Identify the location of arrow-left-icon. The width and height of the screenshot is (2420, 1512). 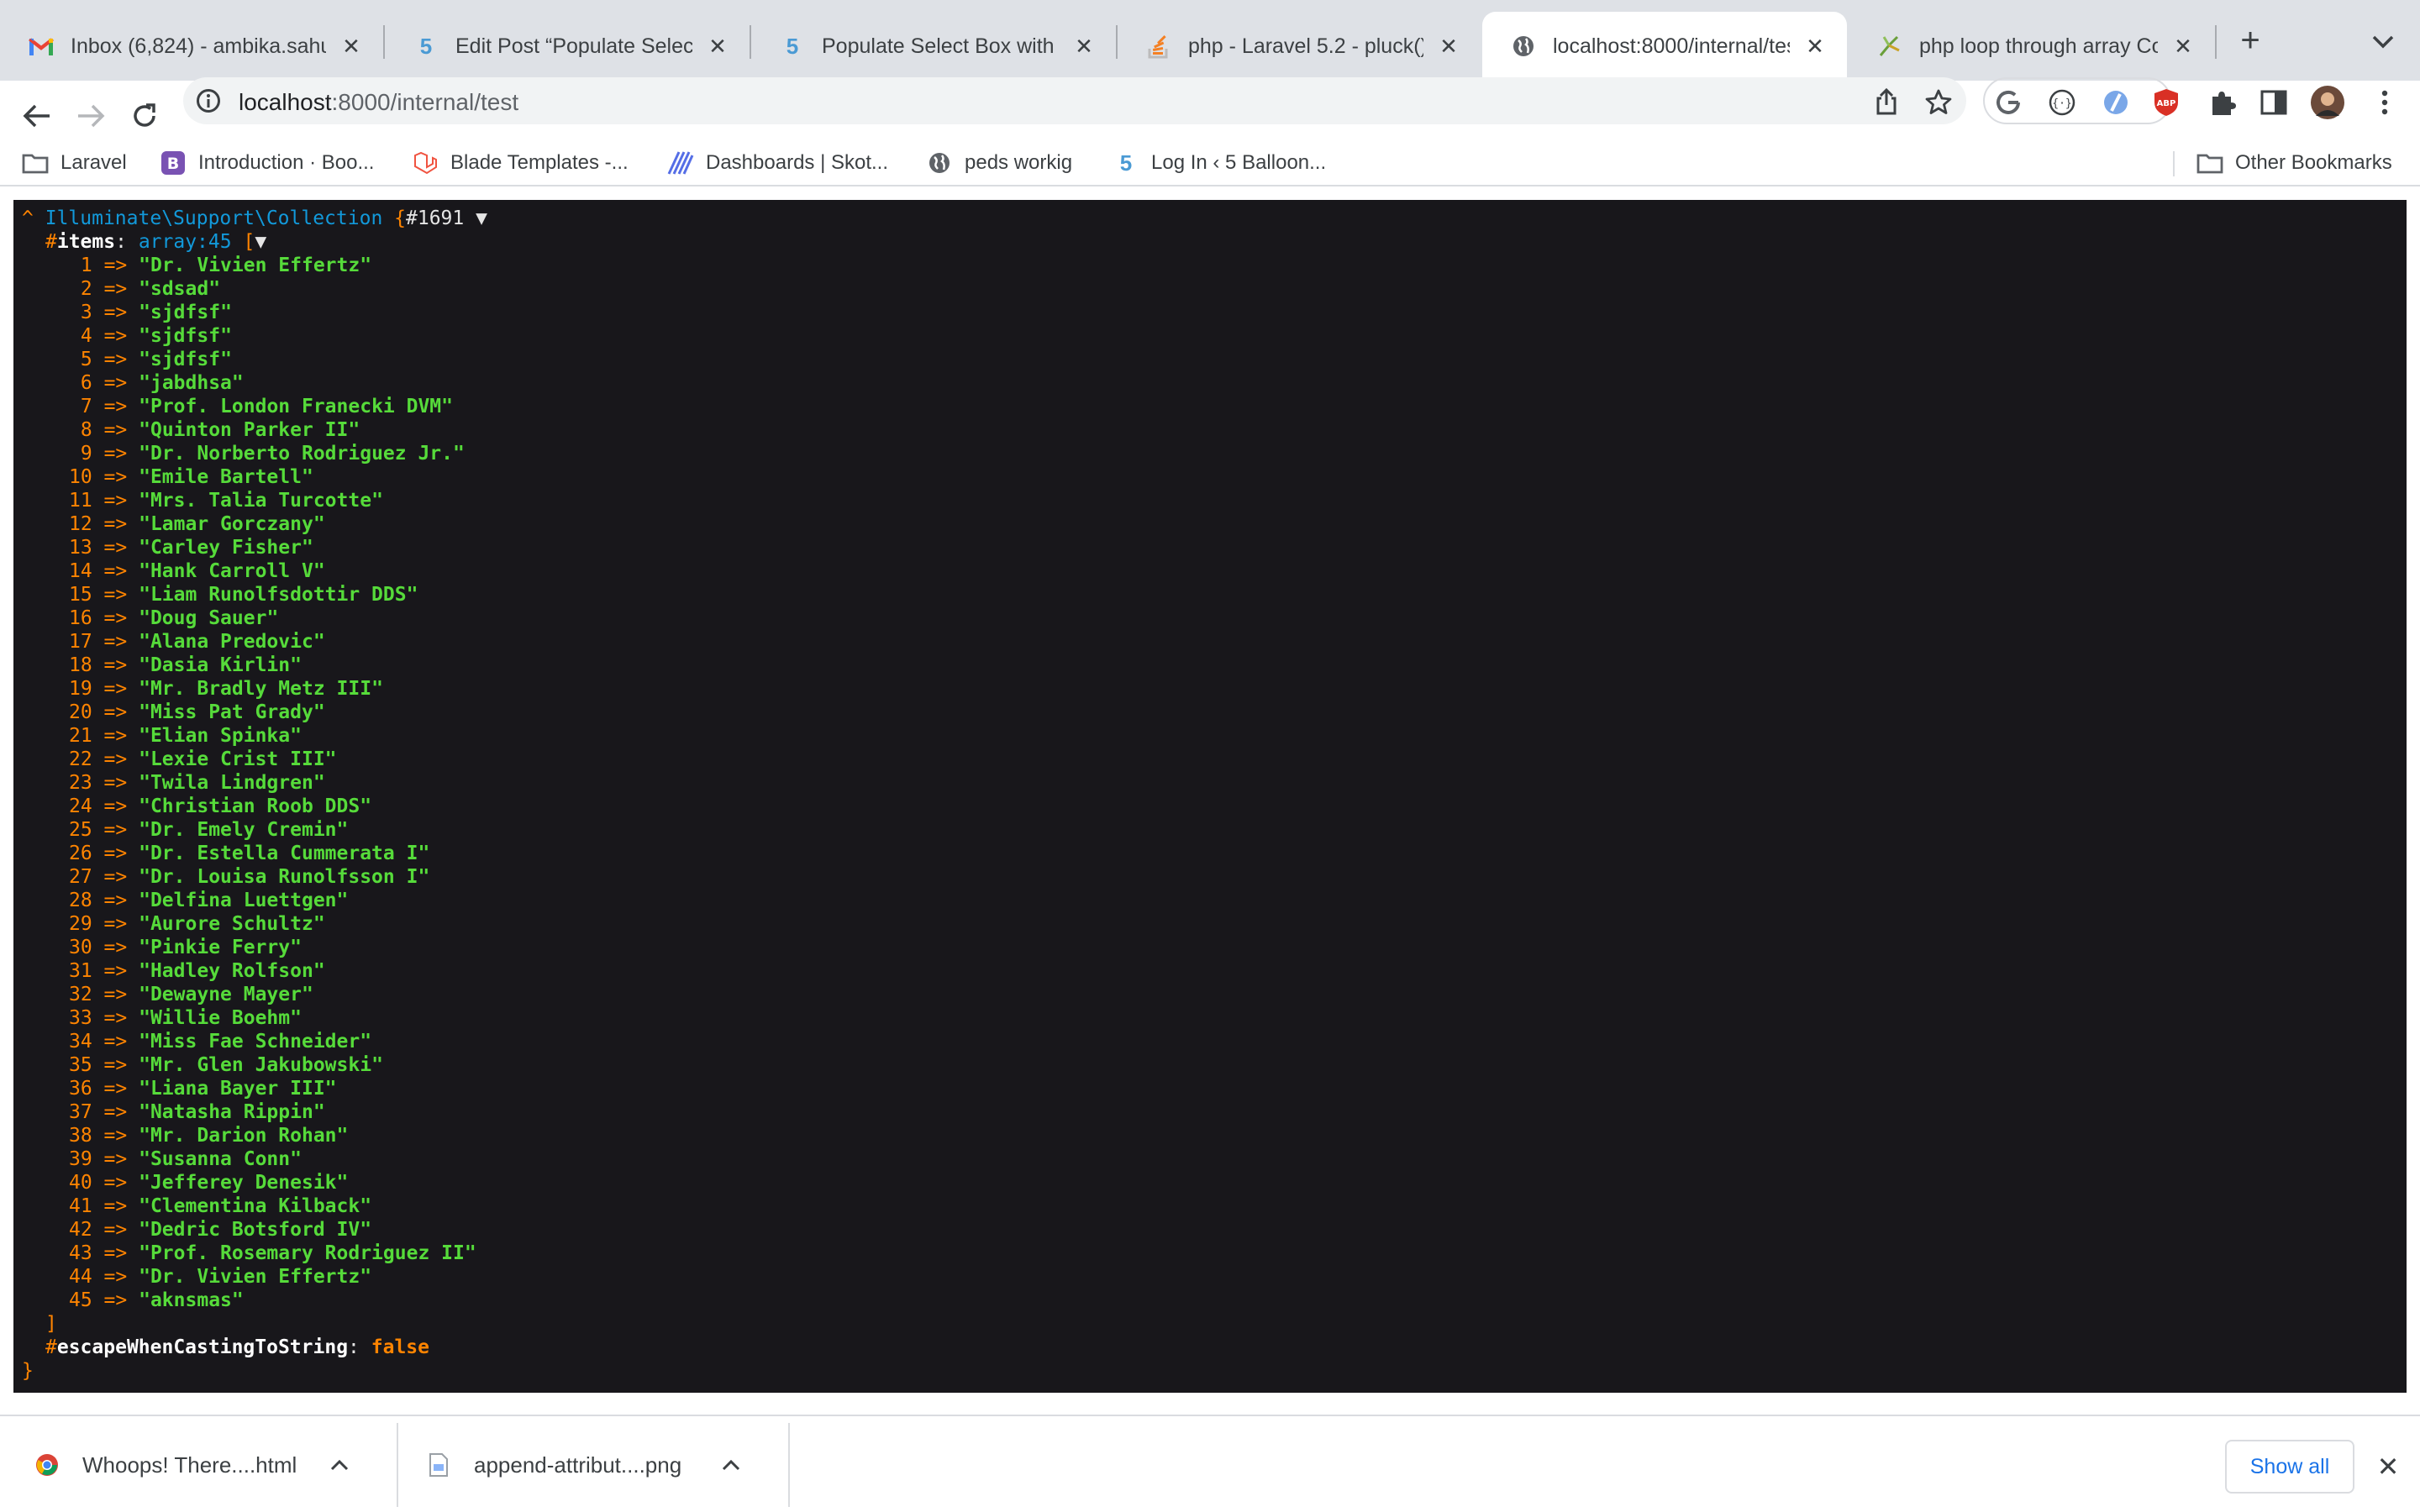
(36, 116).